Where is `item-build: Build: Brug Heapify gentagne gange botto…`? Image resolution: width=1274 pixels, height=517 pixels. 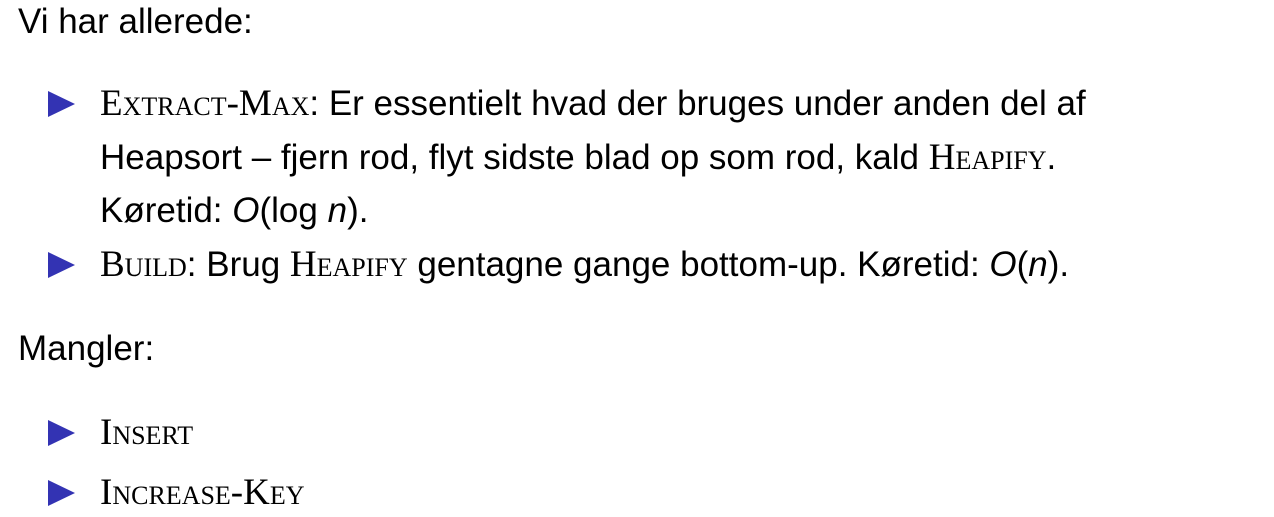 item-build: Build: Brug Heapify gentagne gange botto… is located at coordinates (584, 265).